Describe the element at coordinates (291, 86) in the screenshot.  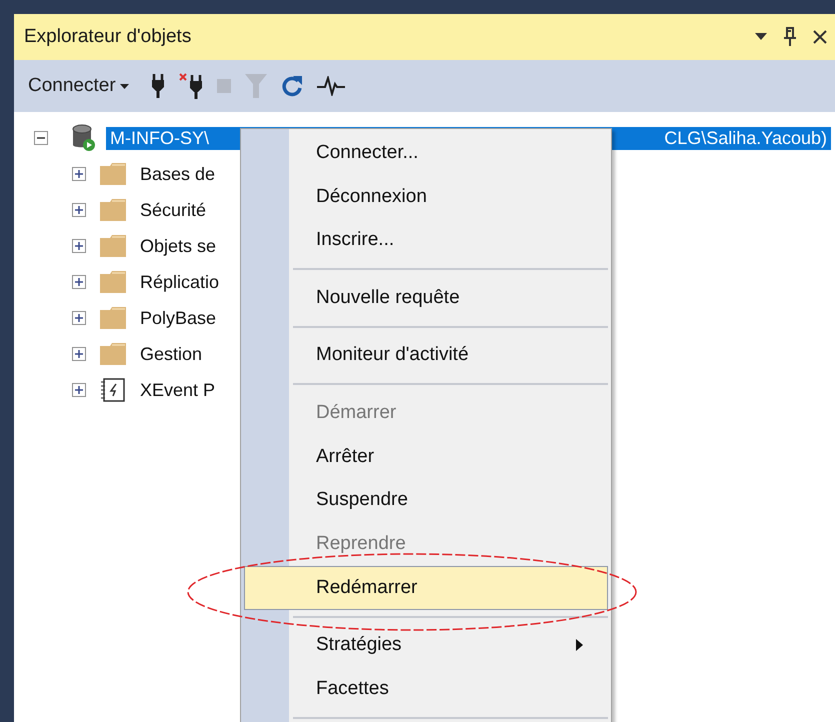
I see `refresh-icon` at that location.